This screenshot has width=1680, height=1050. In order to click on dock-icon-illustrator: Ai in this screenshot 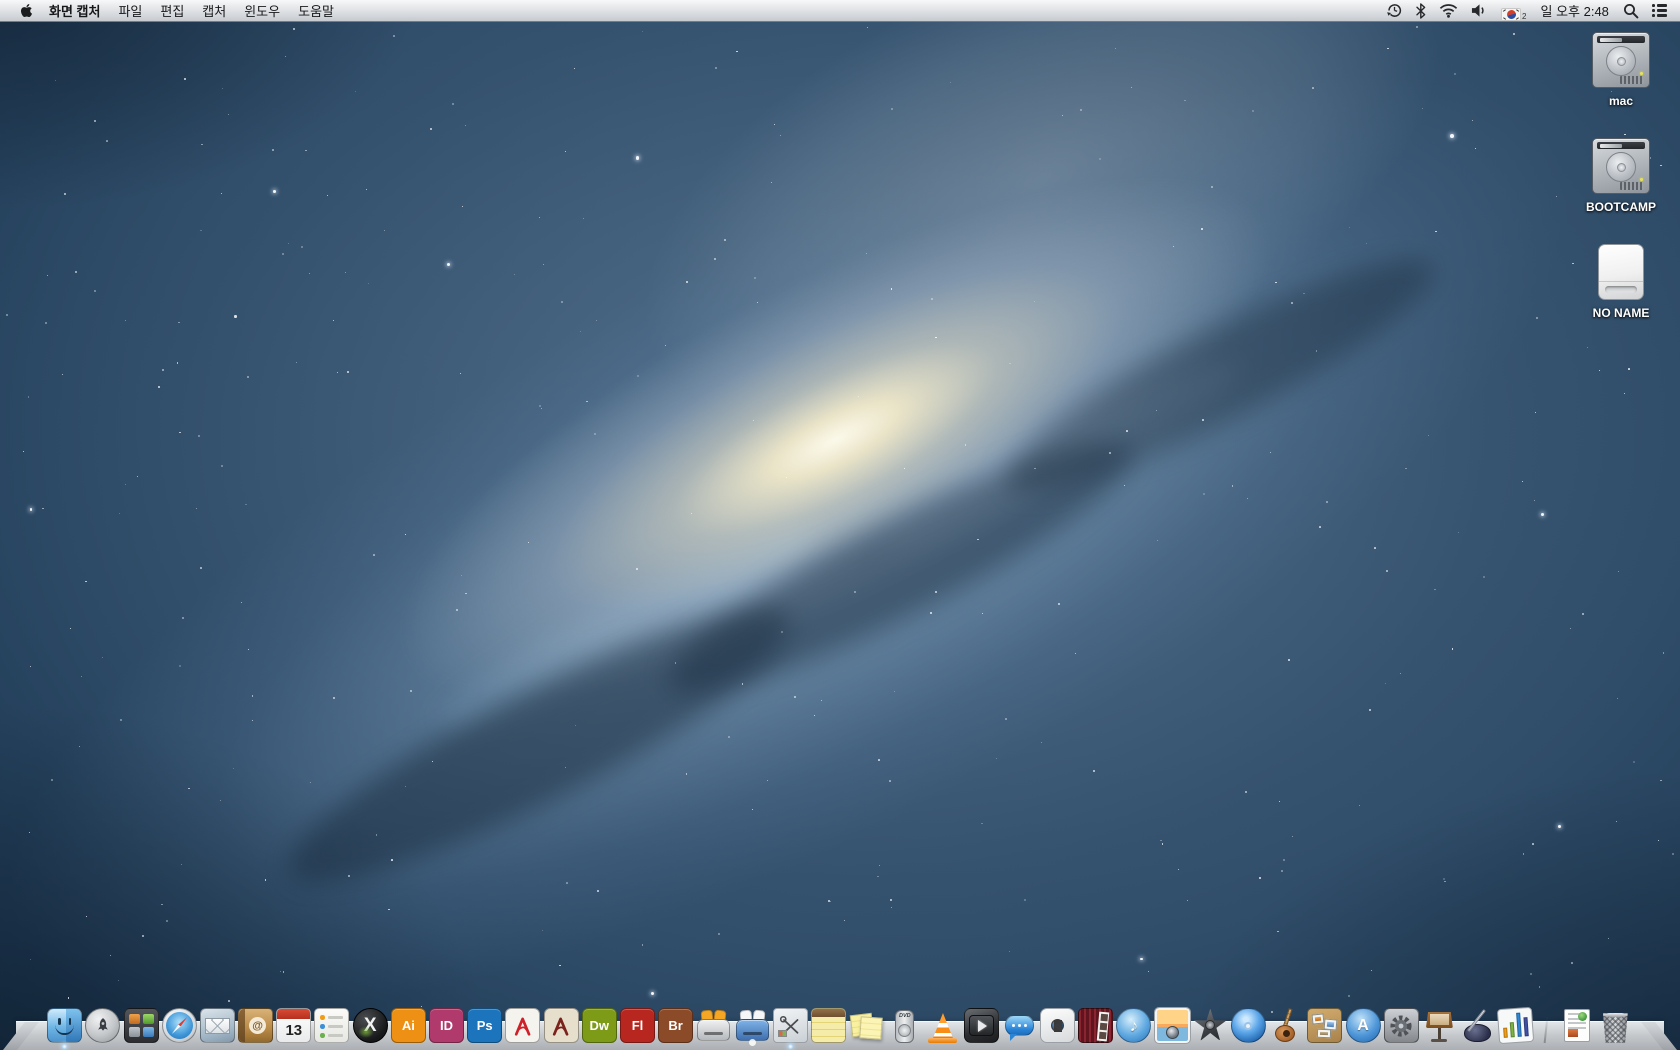, I will do `click(408, 1025)`.